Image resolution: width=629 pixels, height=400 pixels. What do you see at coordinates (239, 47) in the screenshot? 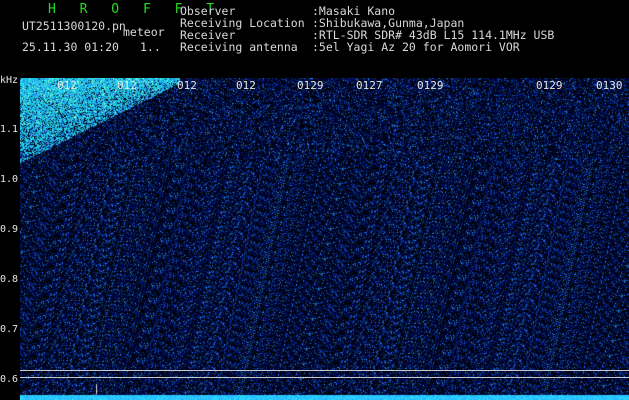
I see `antenna-label: Receiving antenna` at bounding box center [239, 47].